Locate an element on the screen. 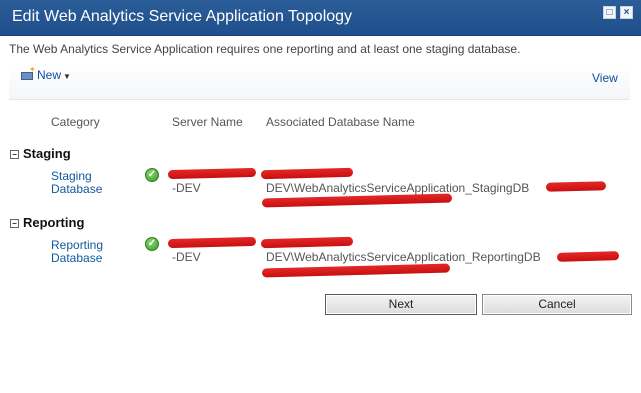  new-item-icon is located at coordinates (28, 72).